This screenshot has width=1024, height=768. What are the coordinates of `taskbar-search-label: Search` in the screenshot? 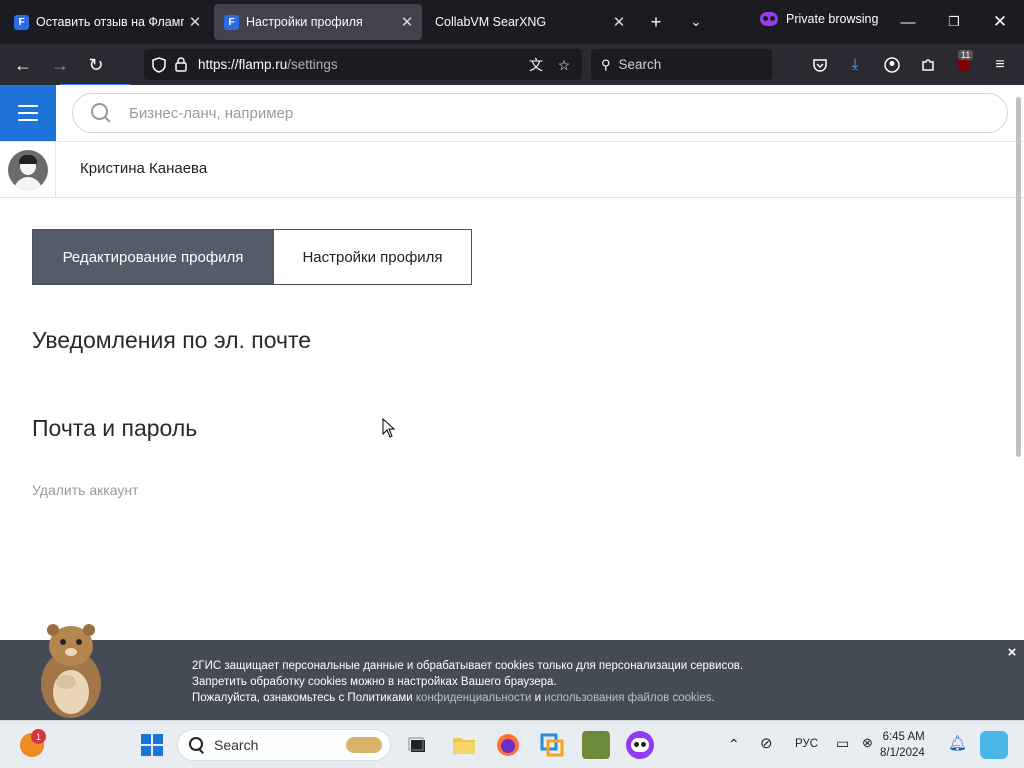 It's located at (236, 745).